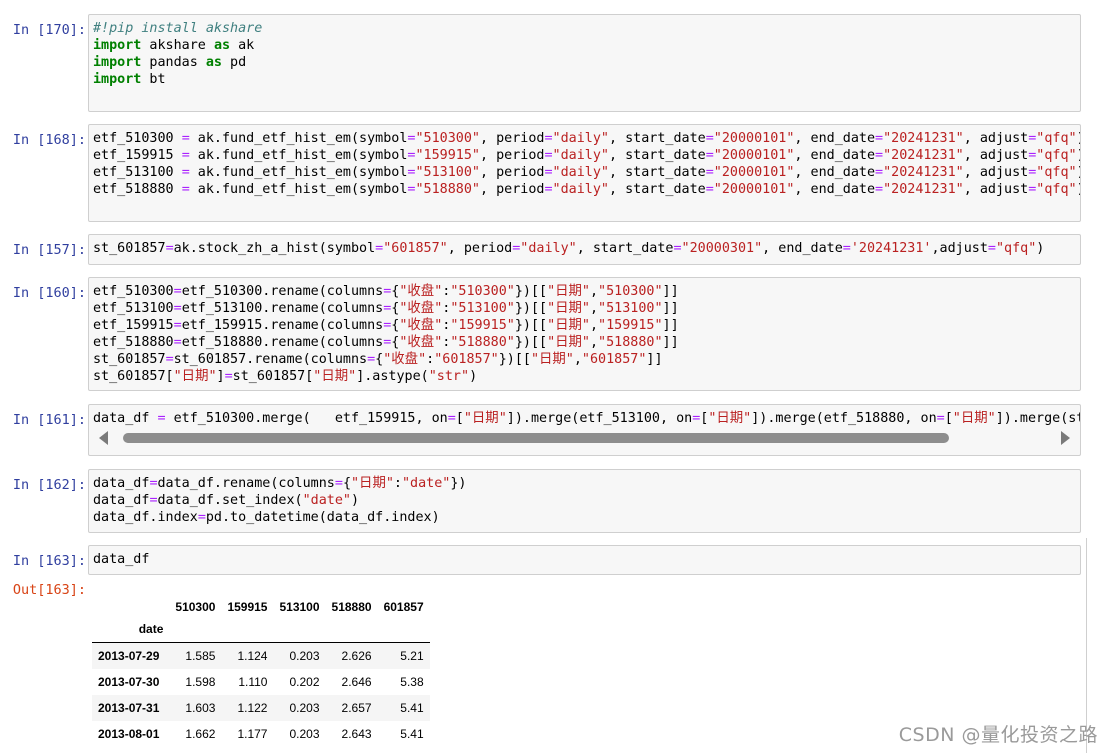 The height and width of the screenshot is (753, 1106). I want to click on table-cell: 1.110, so click(253, 682).